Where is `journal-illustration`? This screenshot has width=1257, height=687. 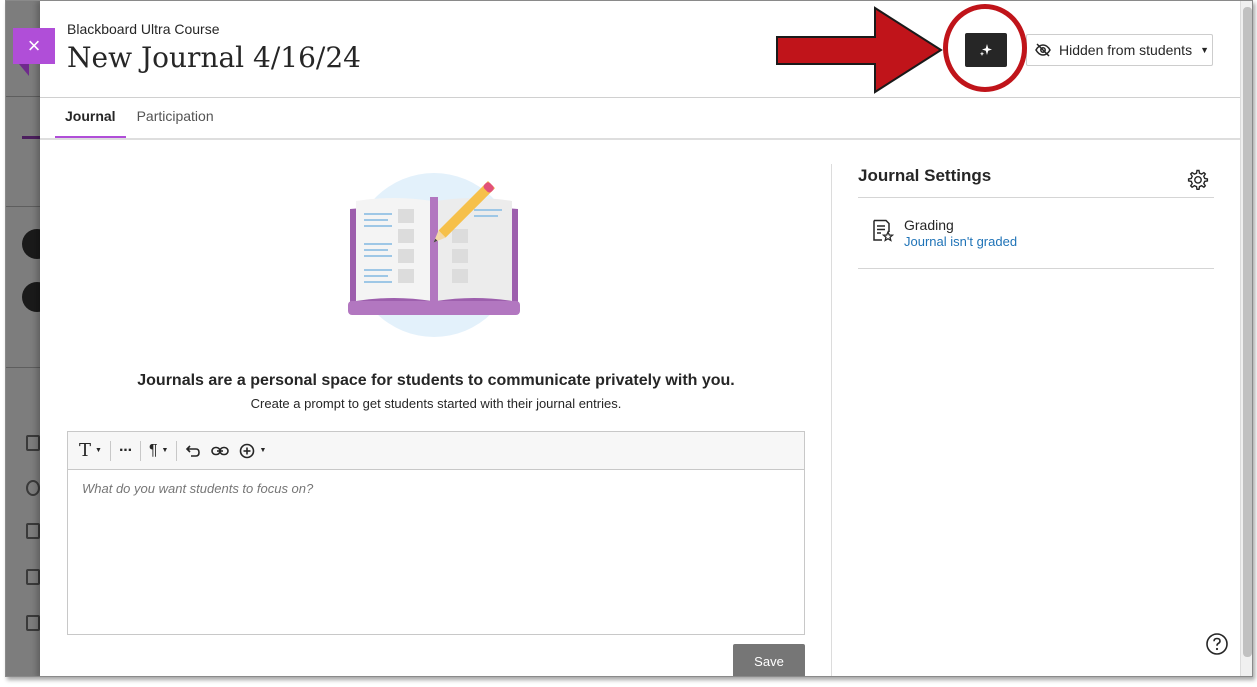
journal-illustration is located at coordinates (434, 255).